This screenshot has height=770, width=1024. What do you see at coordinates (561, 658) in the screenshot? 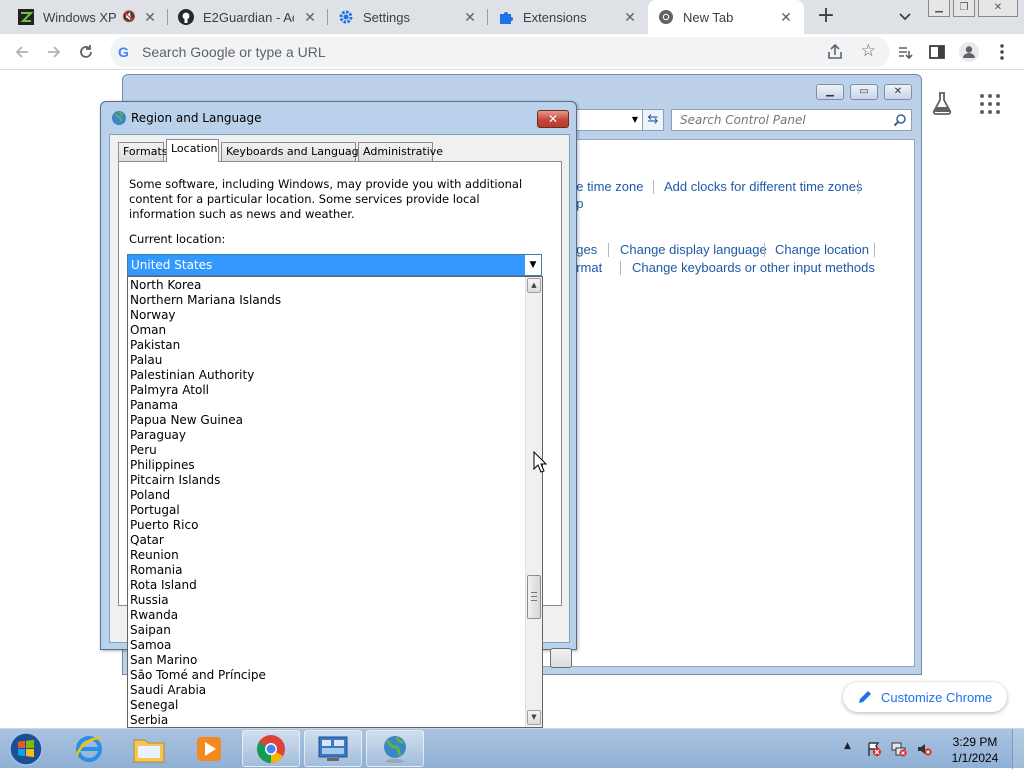
I see `ok-button` at bounding box center [561, 658].